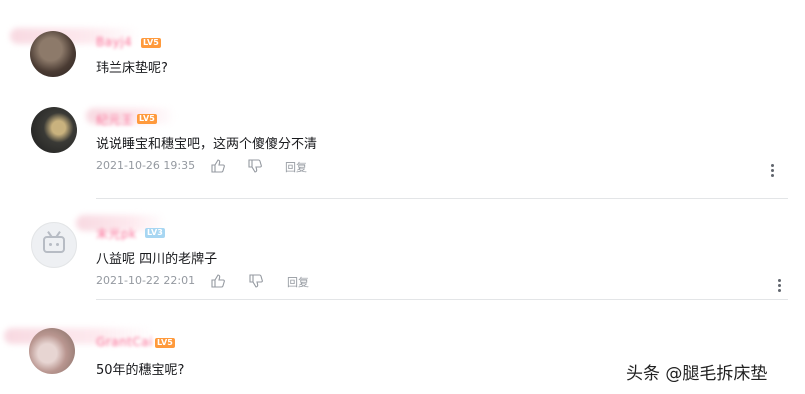 The height and width of the screenshot is (394, 805). Describe the element at coordinates (132, 68) in the screenshot. I see `comment-text: 玮兰床垫呢?` at that location.